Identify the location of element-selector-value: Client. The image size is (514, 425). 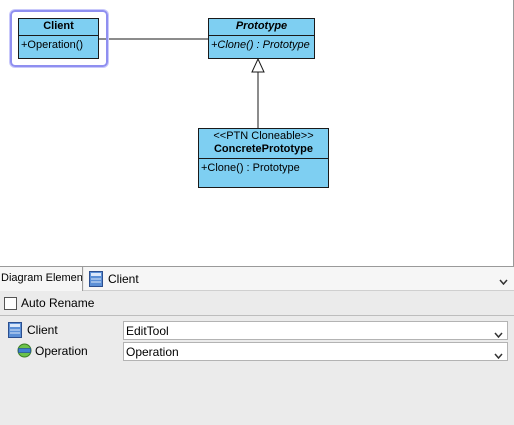
(123, 279).